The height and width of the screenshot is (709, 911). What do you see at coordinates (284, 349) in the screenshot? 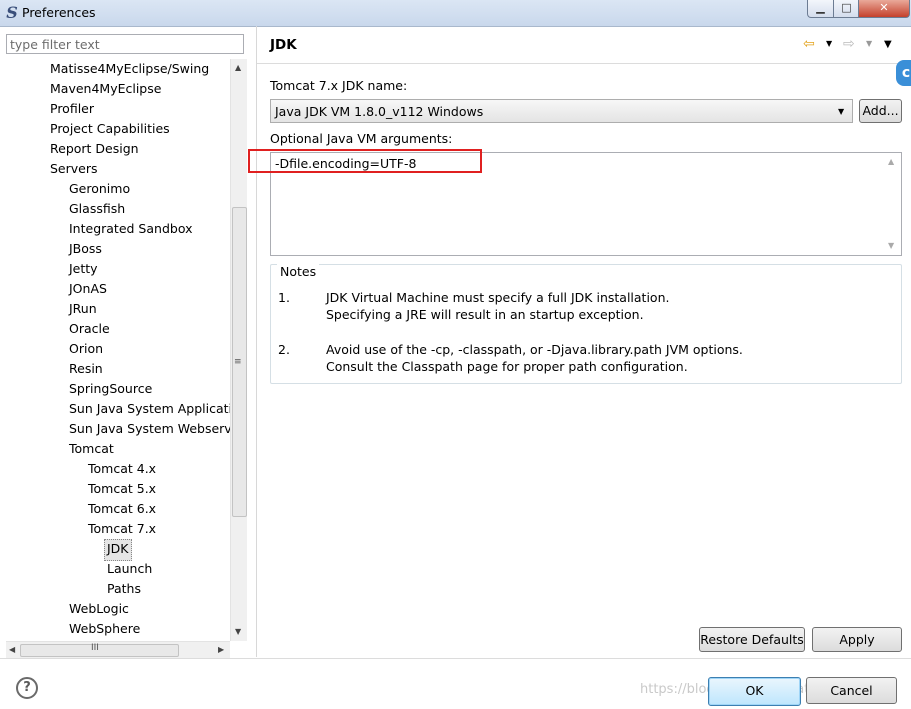
I see `note-number: 2.` at bounding box center [284, 349].